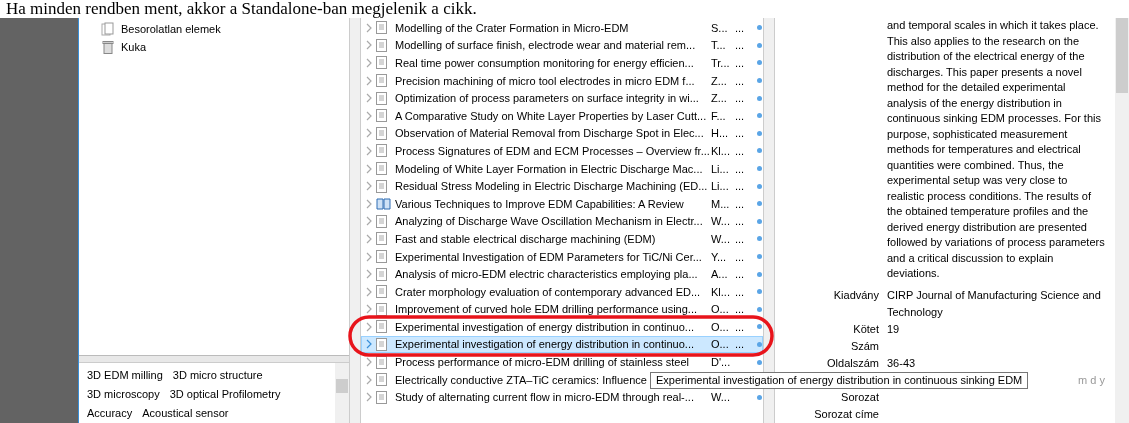  I want to click on item-title: Electrically conductive ZTA–TiC ceramics: Influence, so click(521, 379).